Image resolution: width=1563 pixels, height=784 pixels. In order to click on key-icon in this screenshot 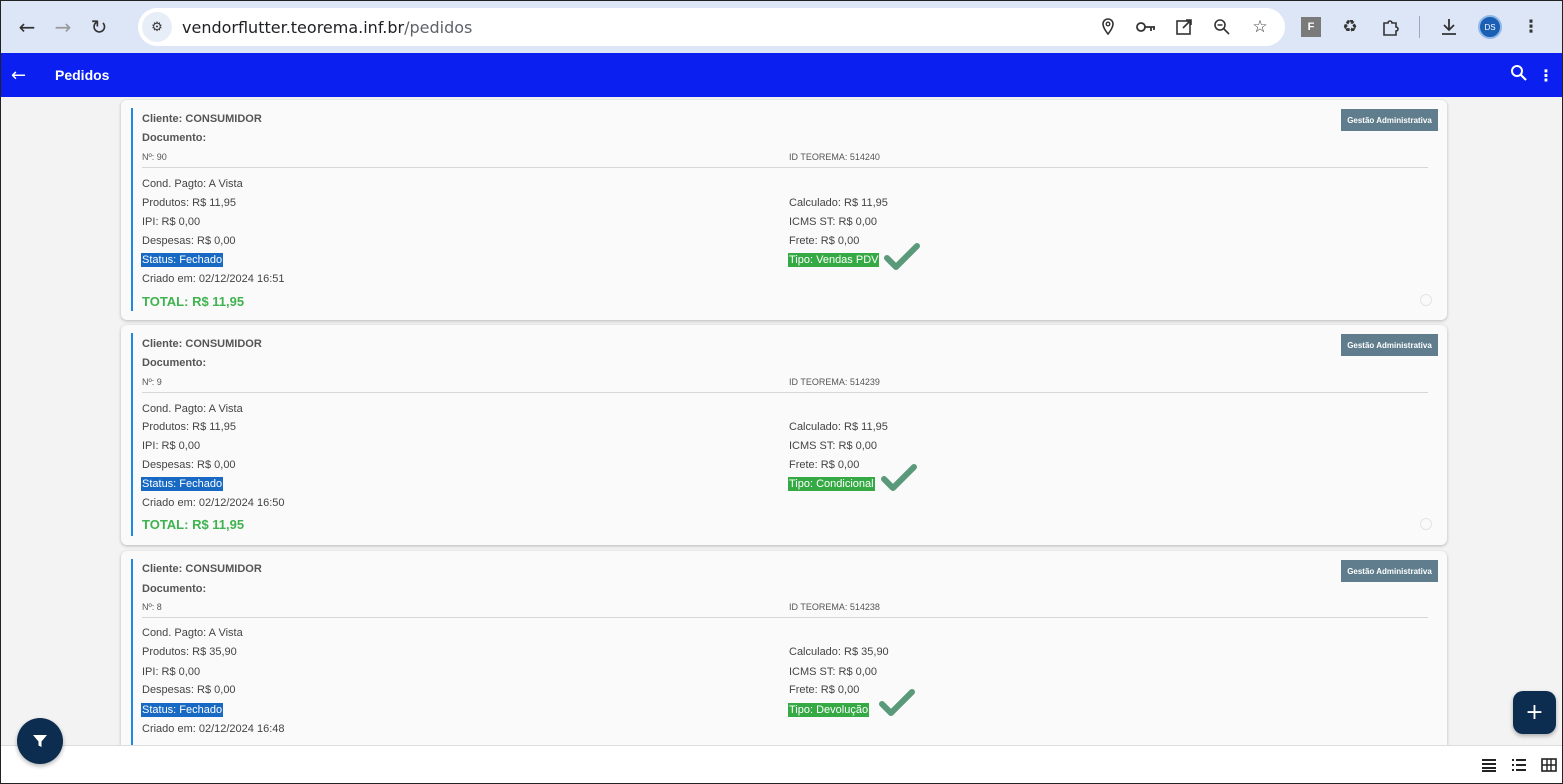, I will do `click(1146, 27)`.